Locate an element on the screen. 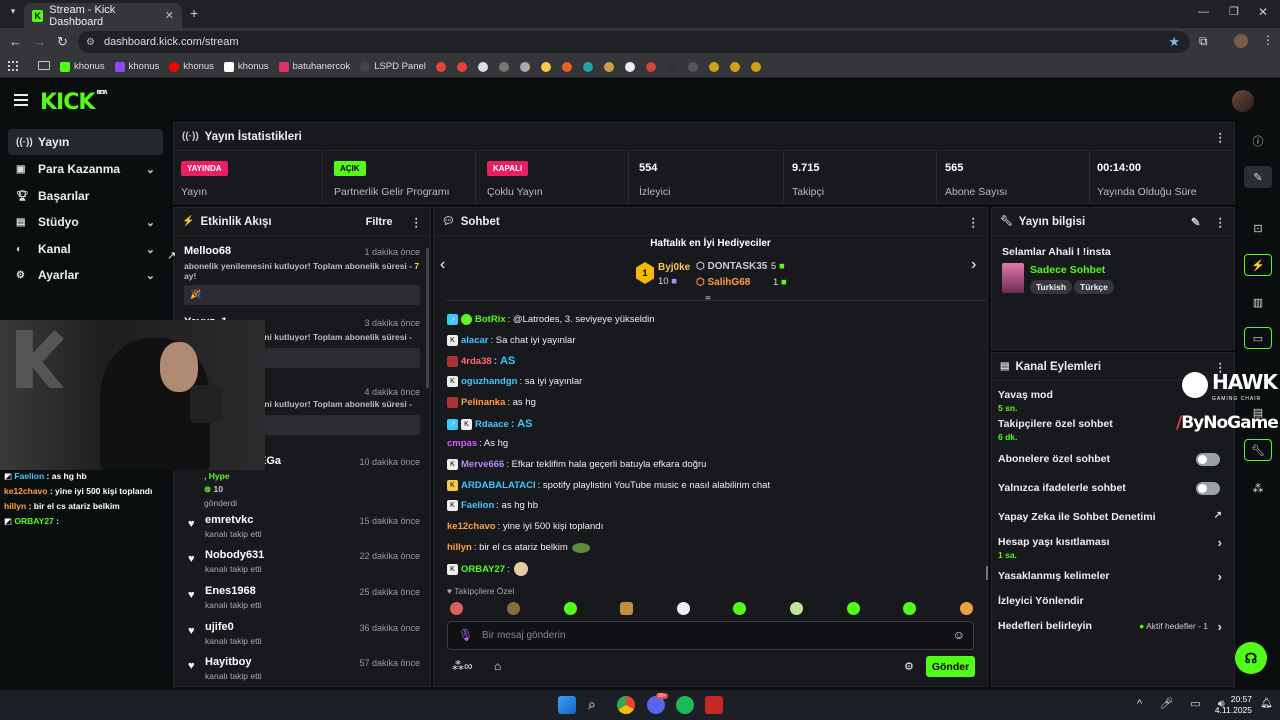 The height and width of the screenshot is (720, 1280). discord-icon: 99+ is located at coordinates (658, 703).